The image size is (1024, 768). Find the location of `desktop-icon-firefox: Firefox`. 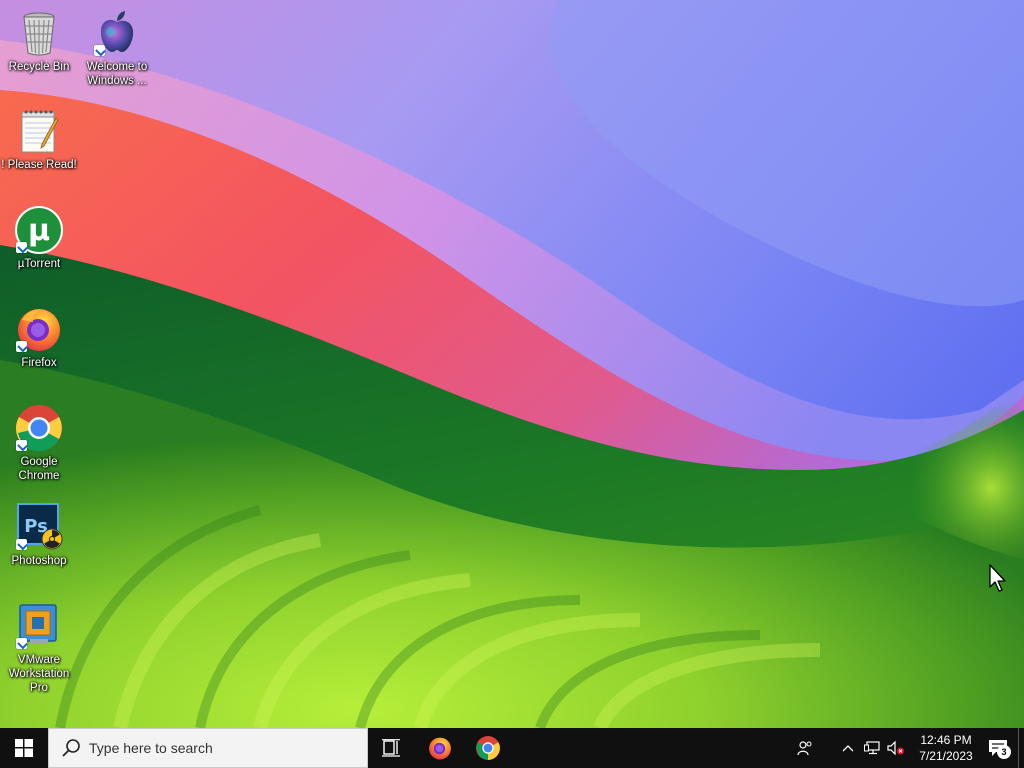

desktop-icon-firefox: Firefox is located at coordinates (39, 337).